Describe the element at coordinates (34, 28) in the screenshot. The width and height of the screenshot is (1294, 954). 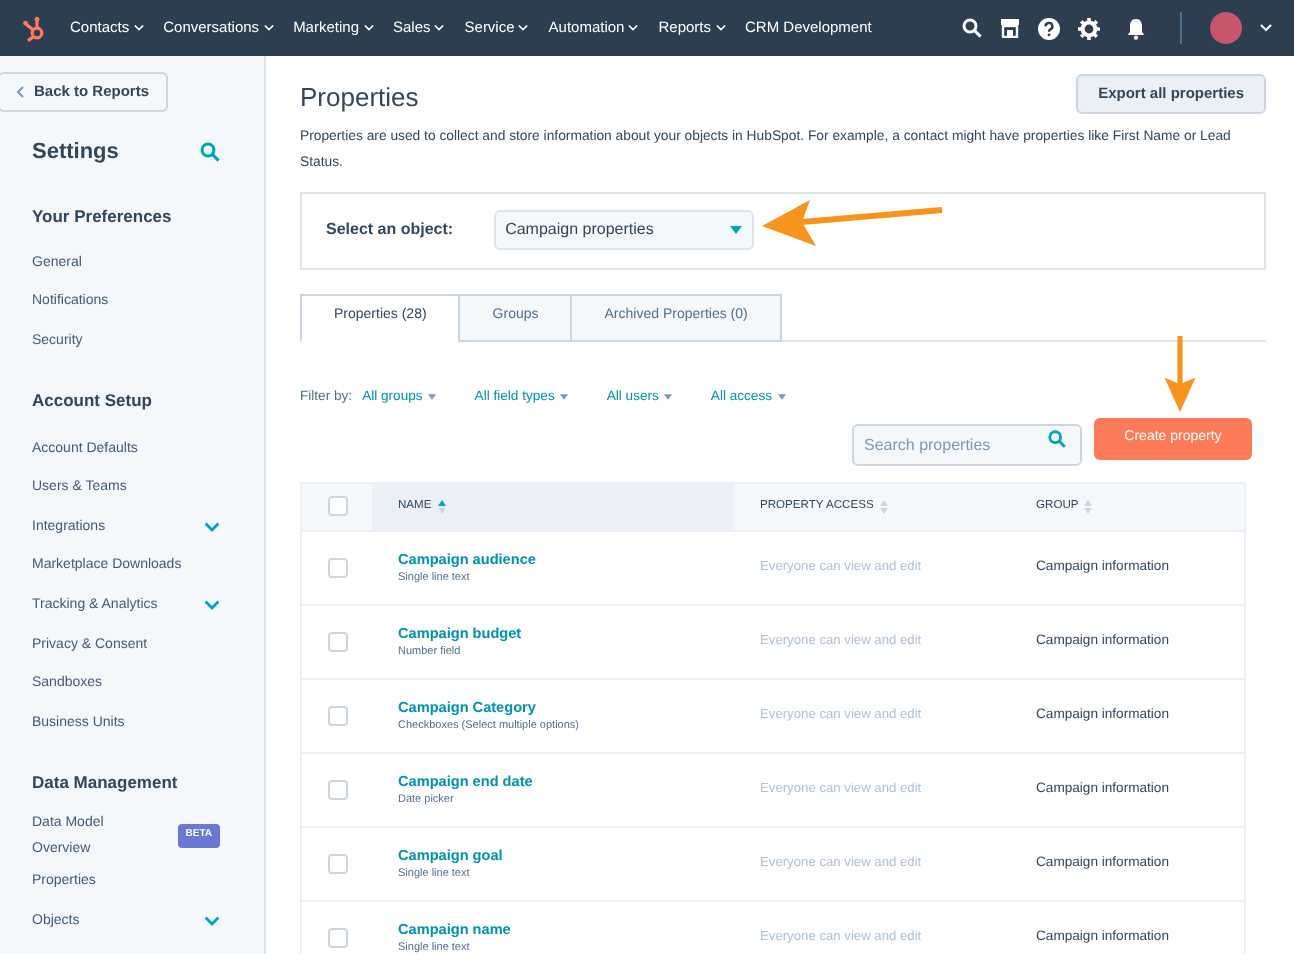
I see `sprocket-logo-icon` at that location.